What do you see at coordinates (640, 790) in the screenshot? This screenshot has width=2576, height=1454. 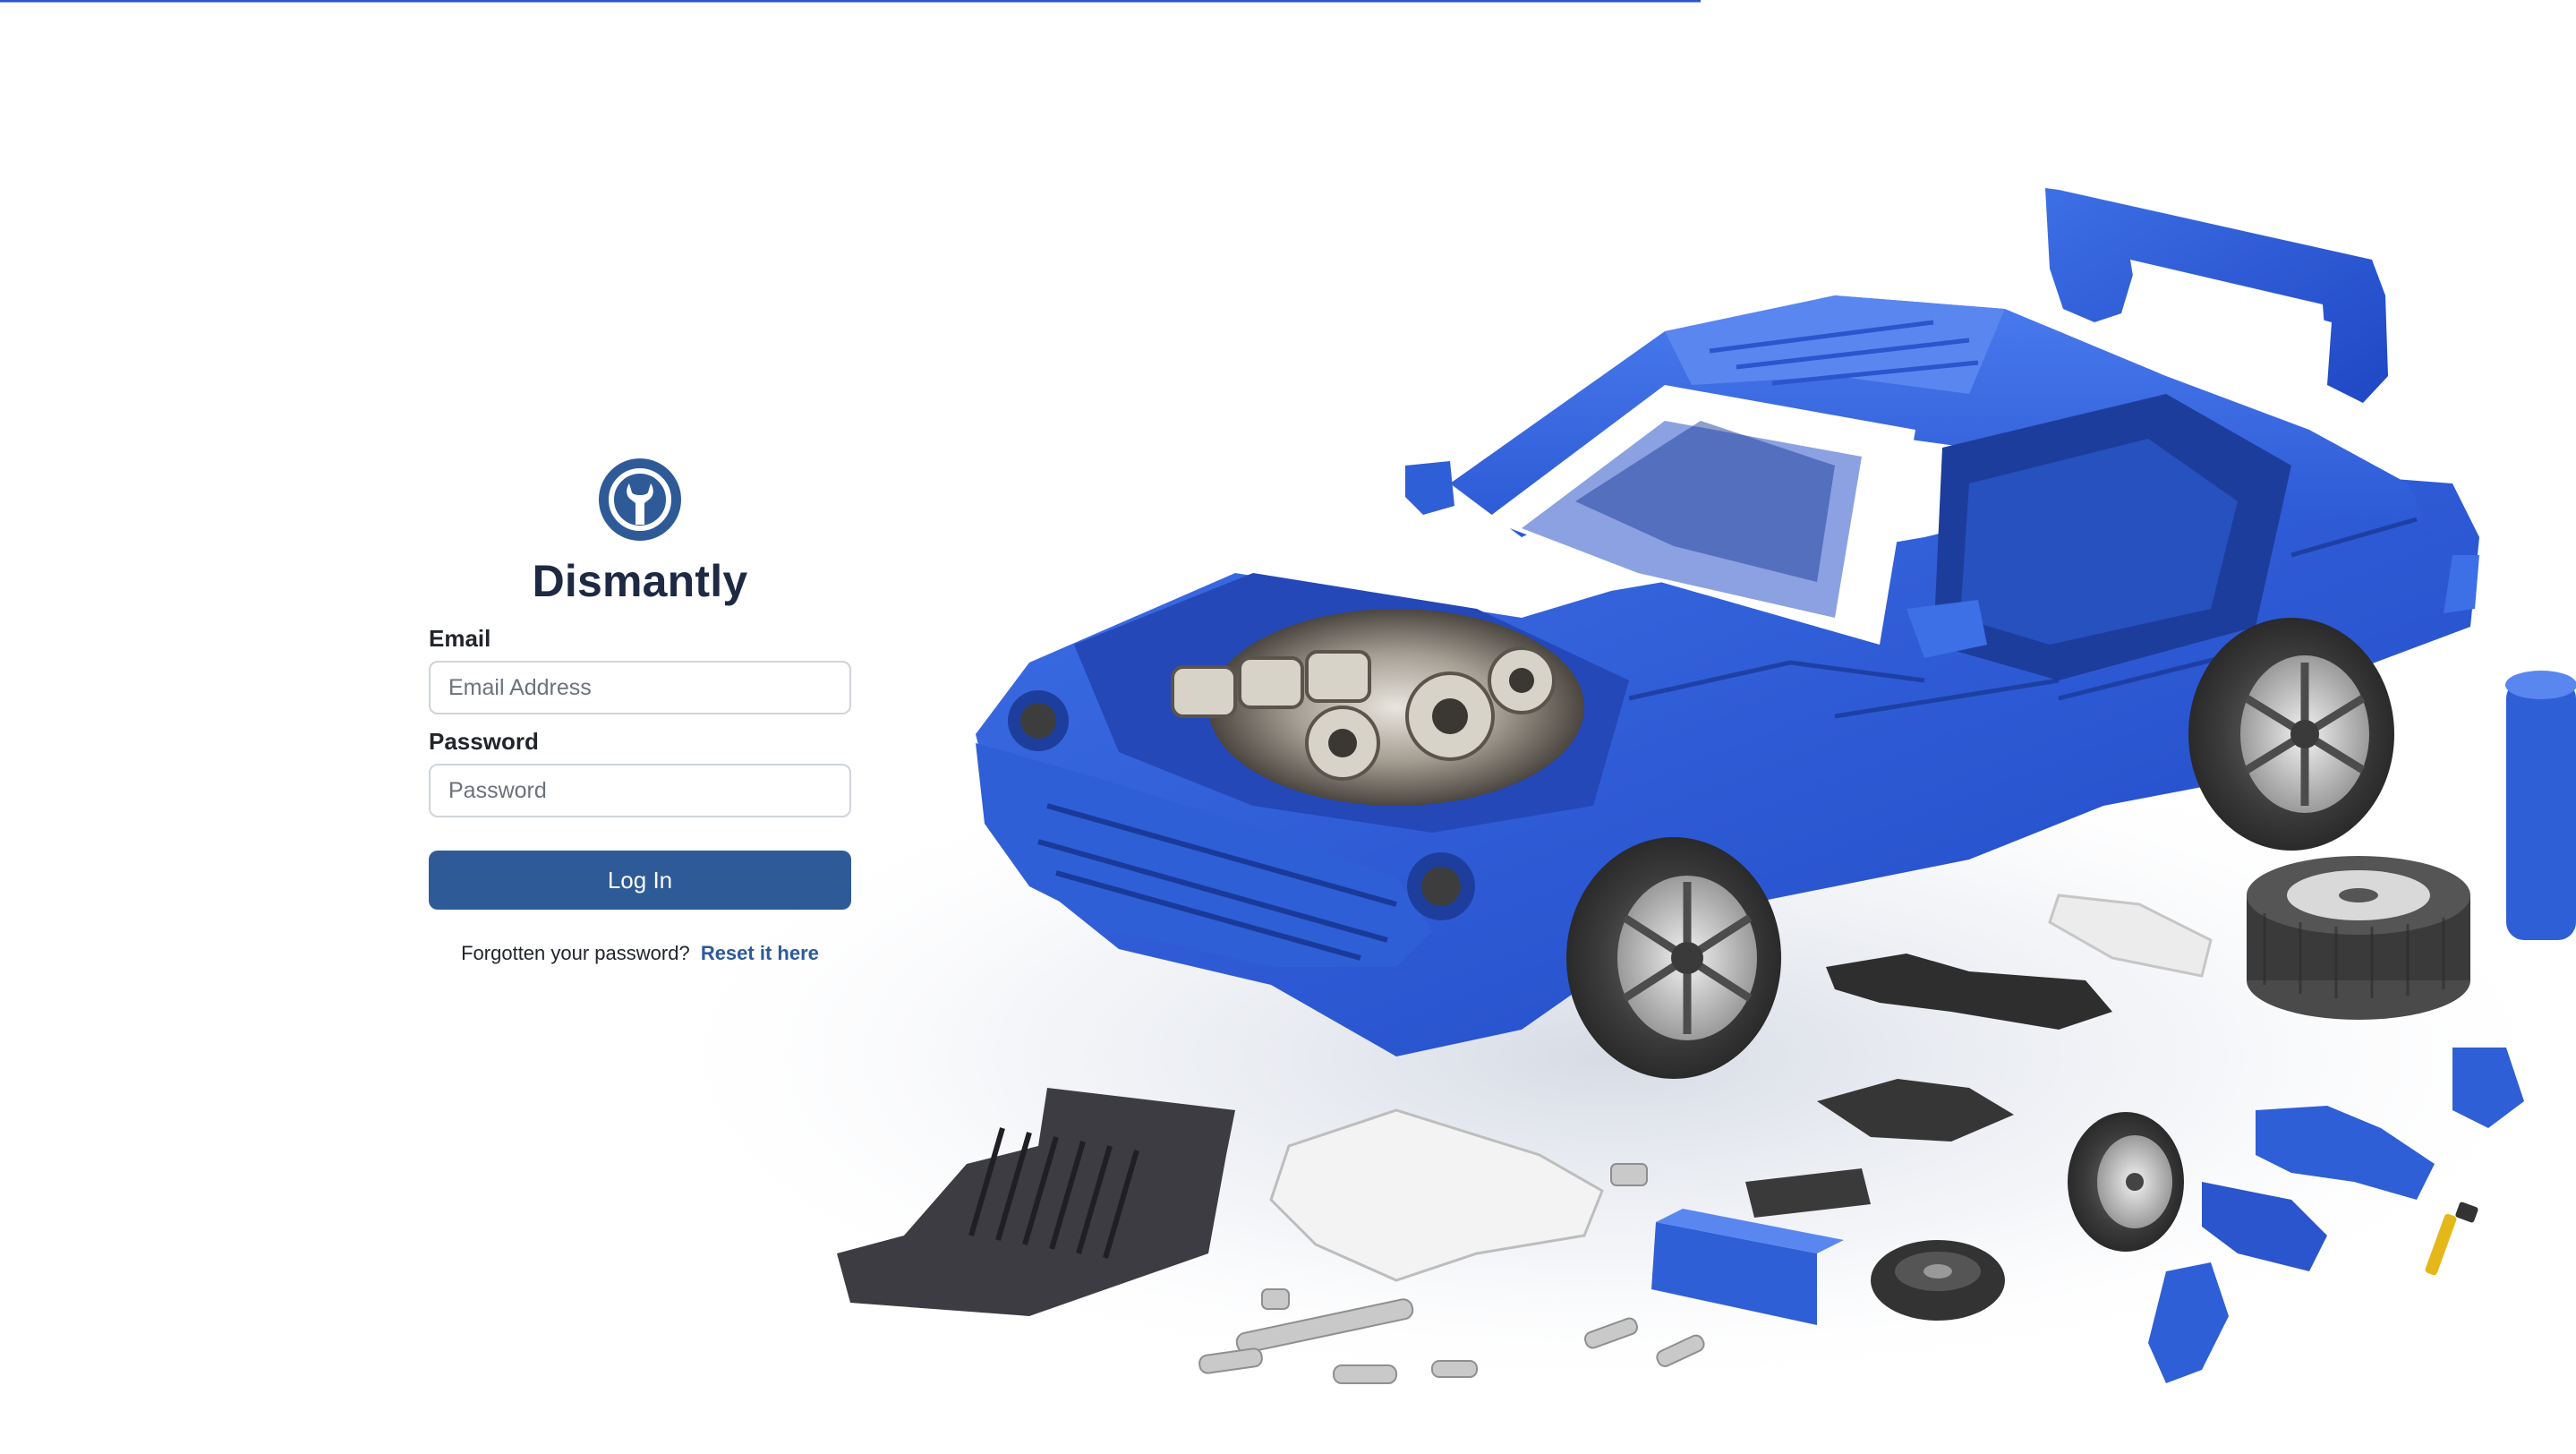 I see `password-field` at bounding box center [640, 790].